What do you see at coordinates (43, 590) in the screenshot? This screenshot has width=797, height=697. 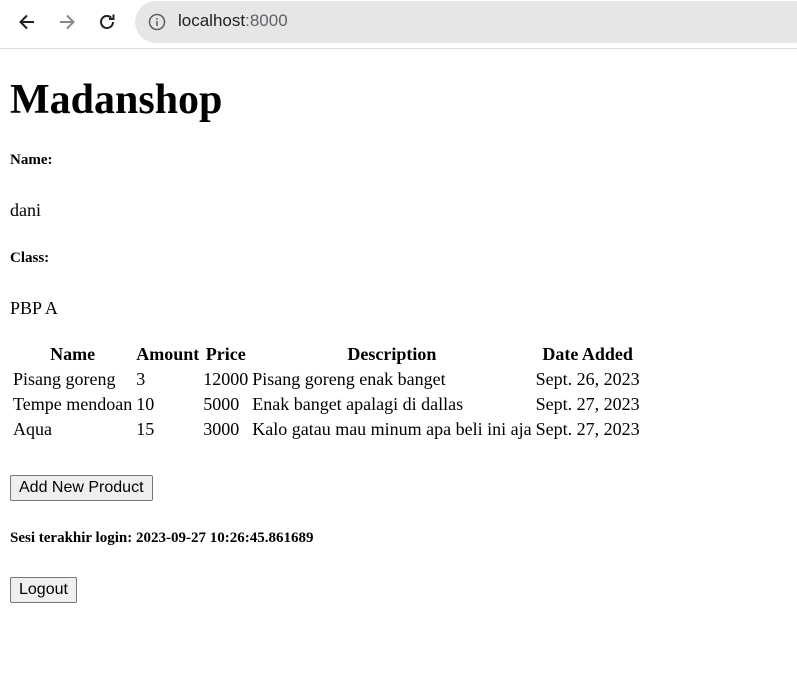 I see `logout-button: Logout` at bounding box center [43, 590].